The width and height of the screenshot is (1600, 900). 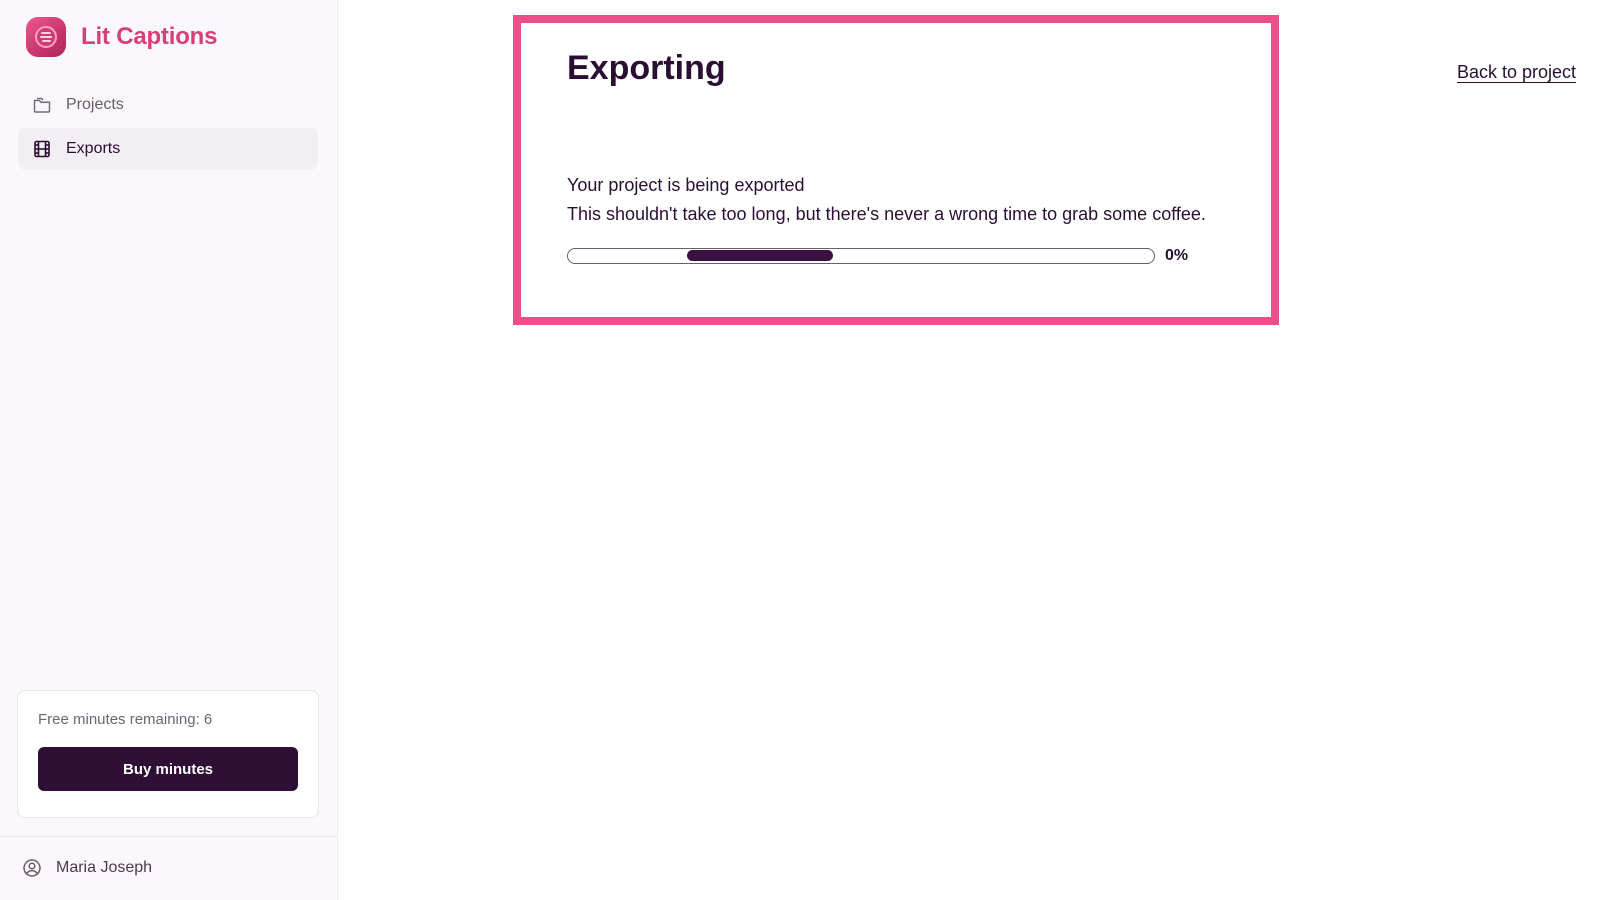 What do you see at coordinates (104, 867) in the screenshot?
I see `user-name: Maria Joseph` at bounding box center [104, 867].